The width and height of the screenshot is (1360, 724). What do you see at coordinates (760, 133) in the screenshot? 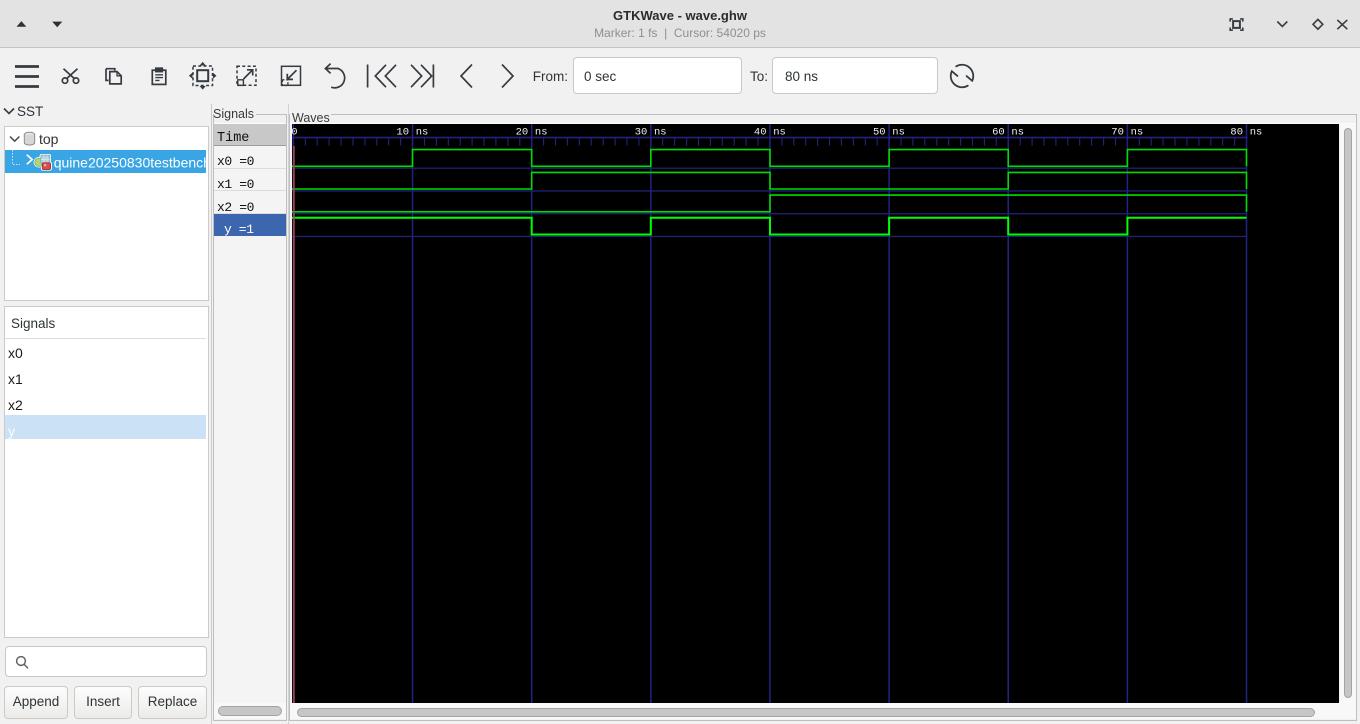
I see `svg-text: 40` at bounding box center [760, 133].